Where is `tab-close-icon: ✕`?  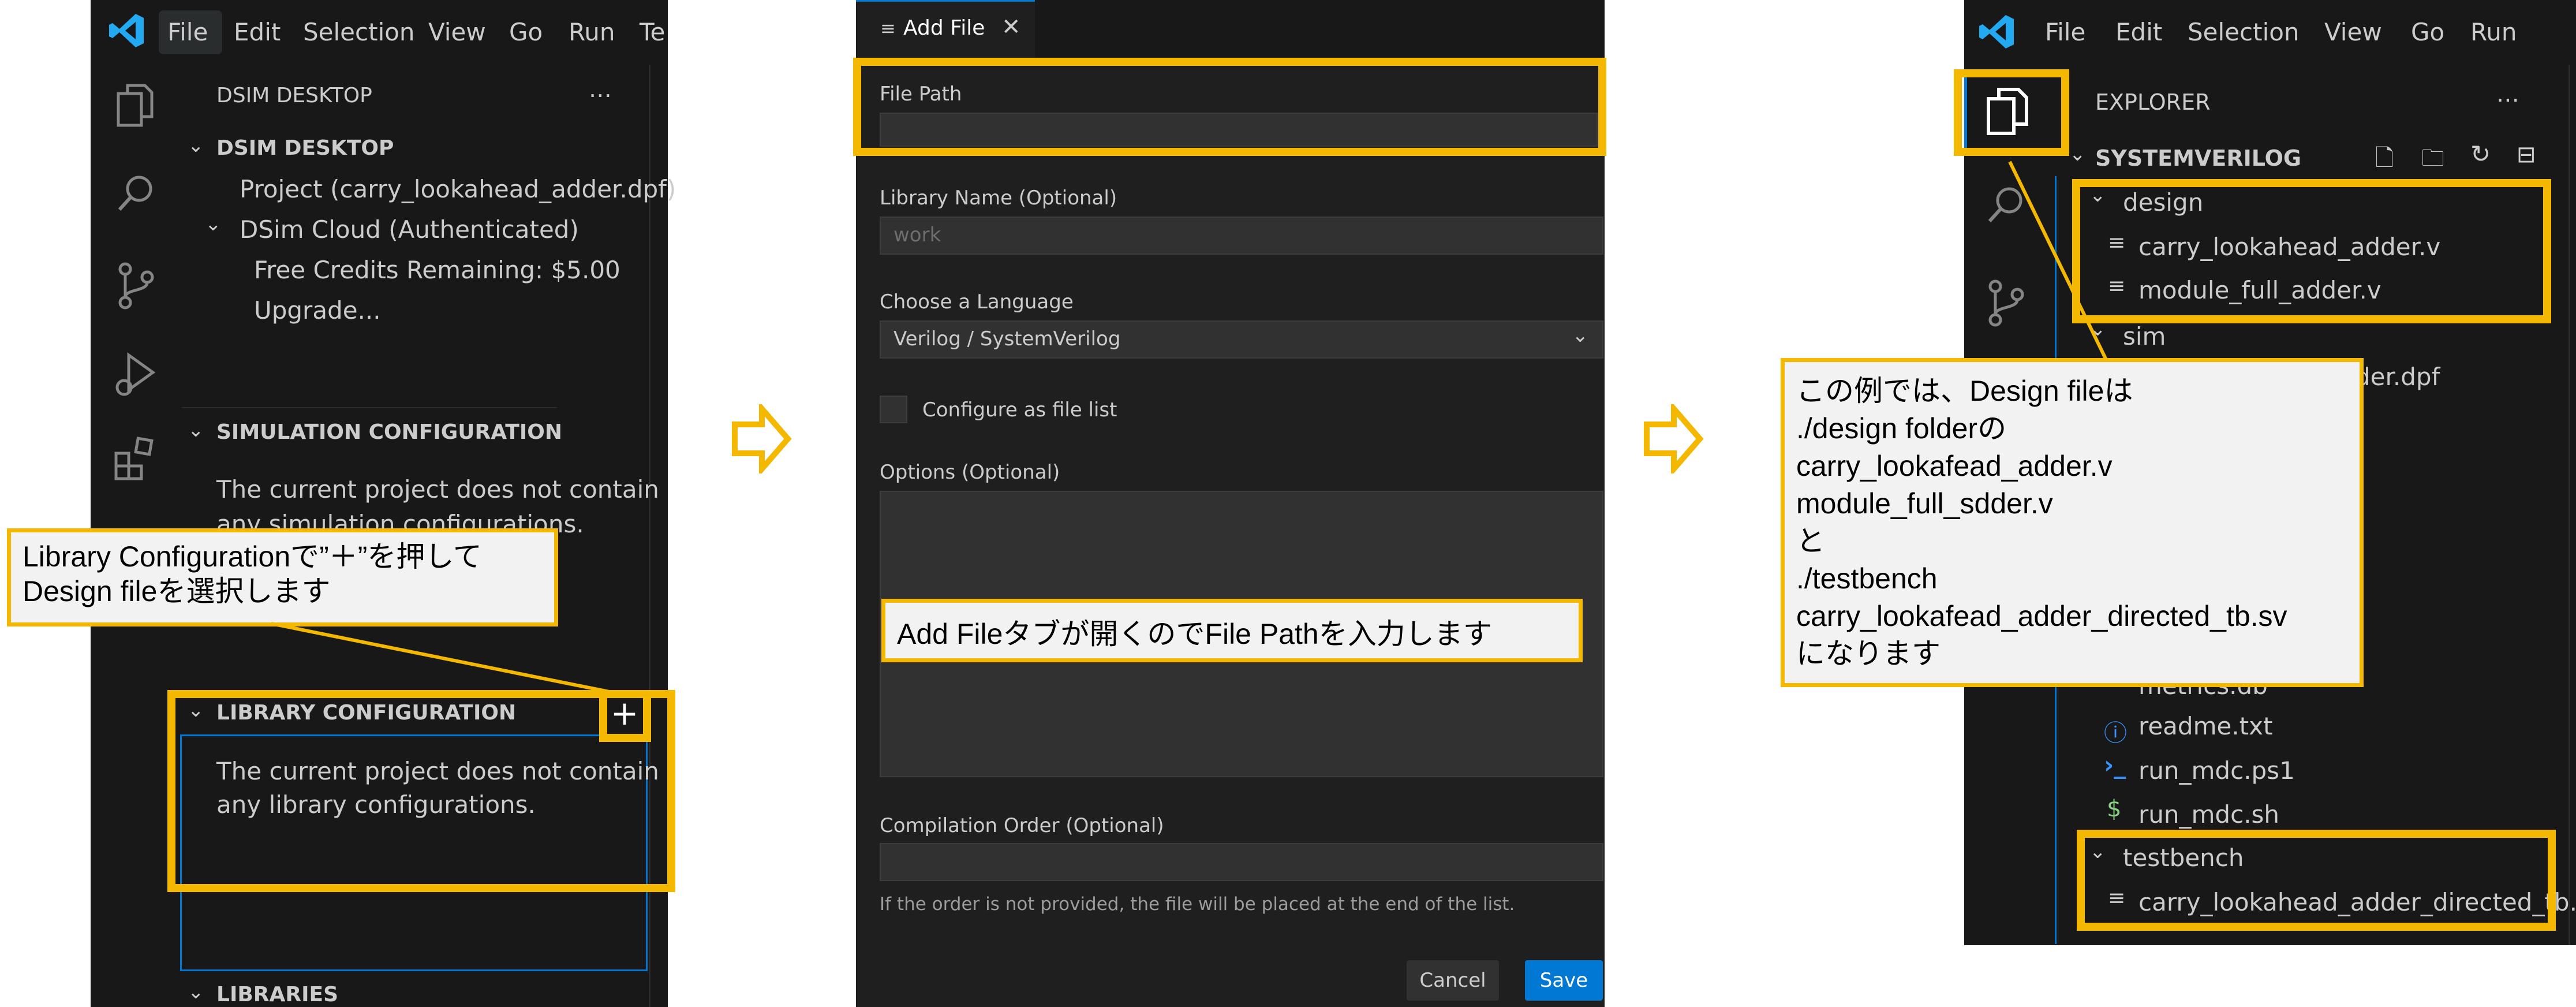
tab-close-icon: ✕ is located at coordinates (1011, 27).